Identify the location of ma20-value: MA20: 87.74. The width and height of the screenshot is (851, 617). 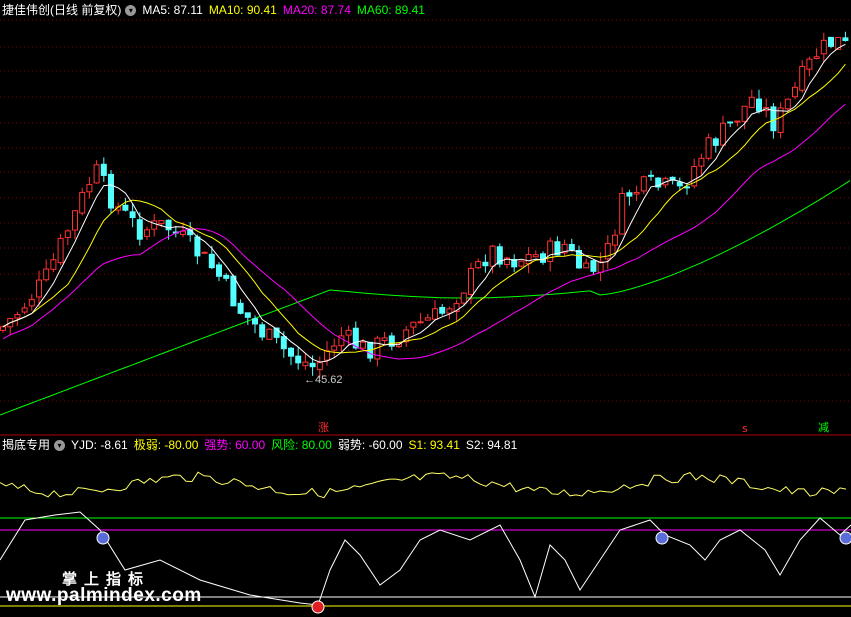
(316, 10).